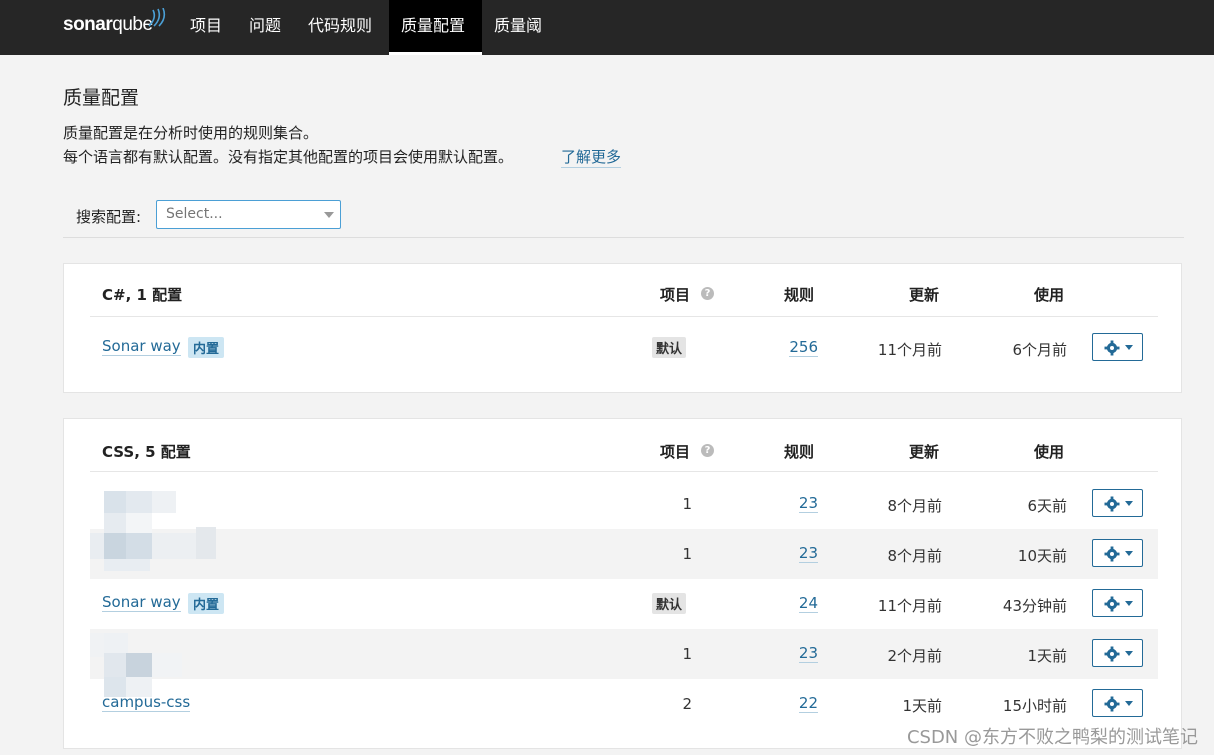 Image resolution: width=1214 pixels, height=755 pixels. I want to click on search-profile-select, so click(248, 214).